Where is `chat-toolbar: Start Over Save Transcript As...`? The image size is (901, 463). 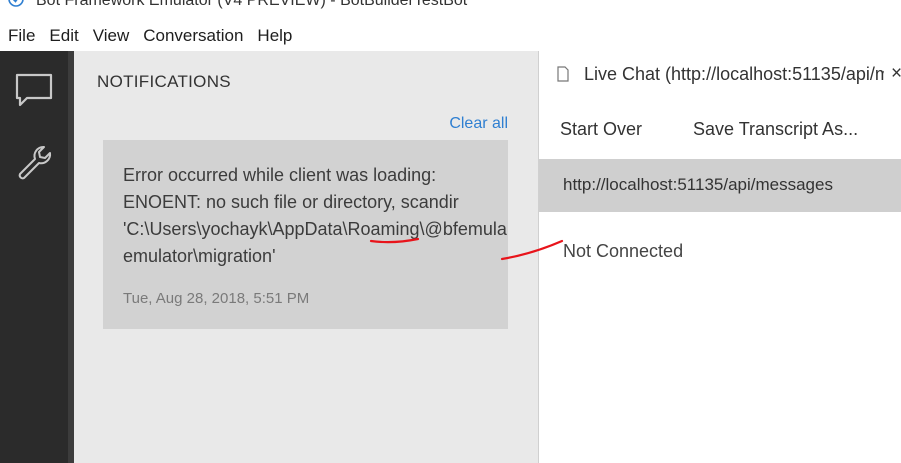
chat-toolbar: Start Over Save Transcript As... is located at coordinates (720, 131).